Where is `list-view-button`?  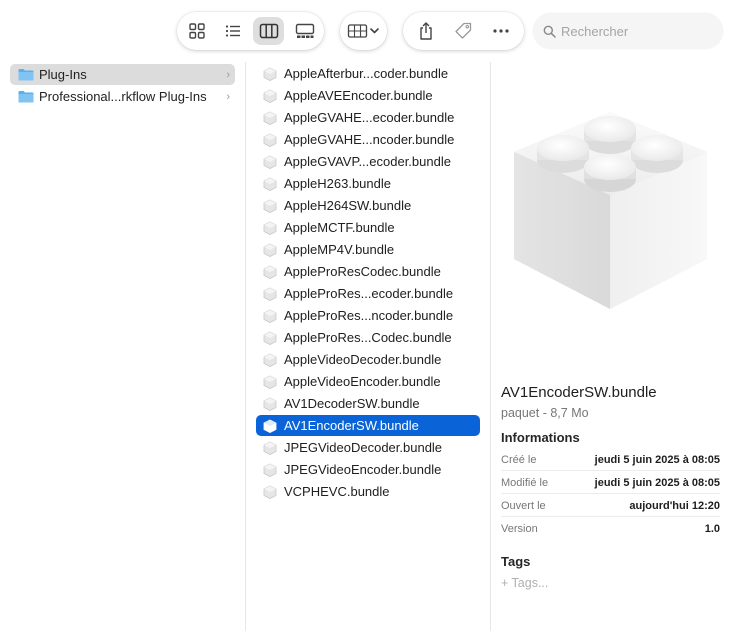 list-view-button is located at coordinates (232, 31).